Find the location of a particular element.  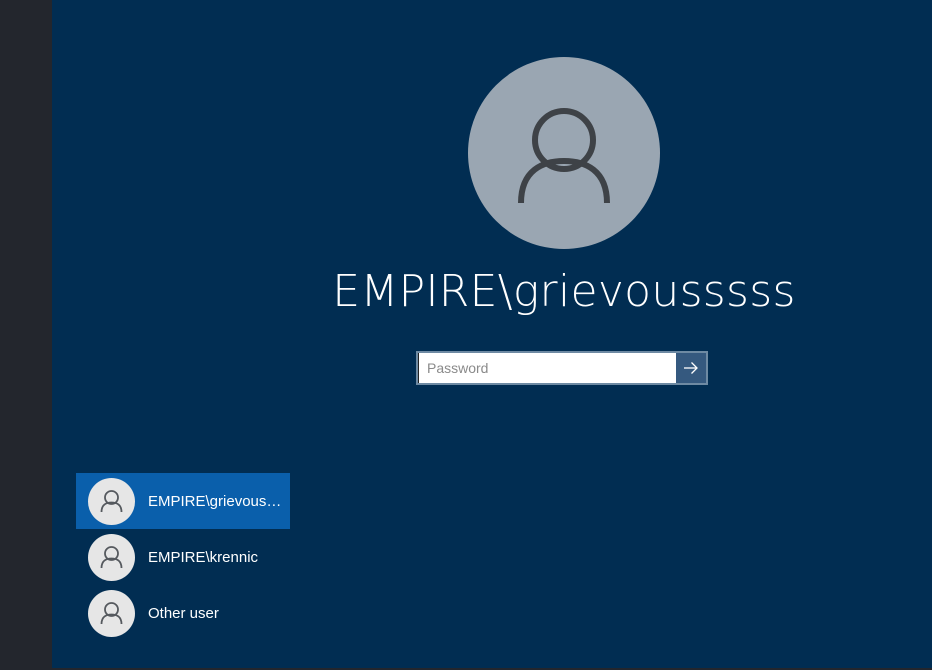

arrow-right-icon is located at coordinates (691, 368).